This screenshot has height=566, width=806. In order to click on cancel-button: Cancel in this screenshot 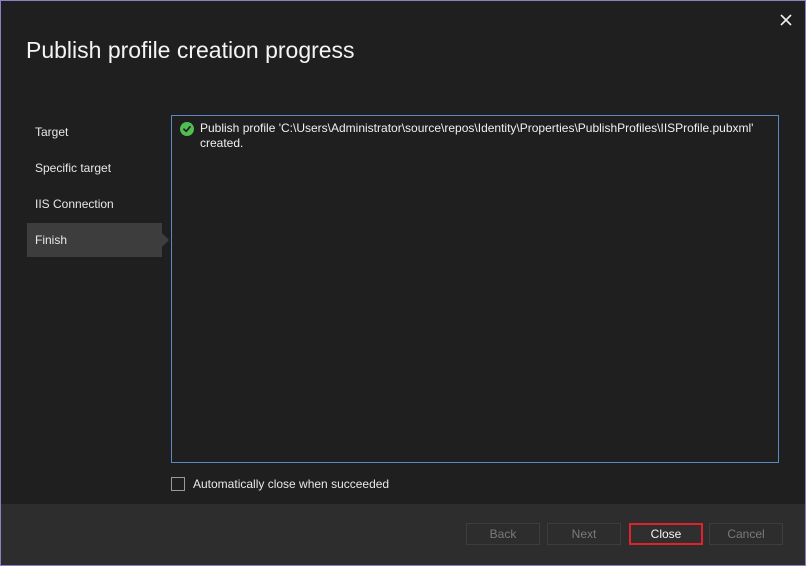, I will do `click(746, 534)`.